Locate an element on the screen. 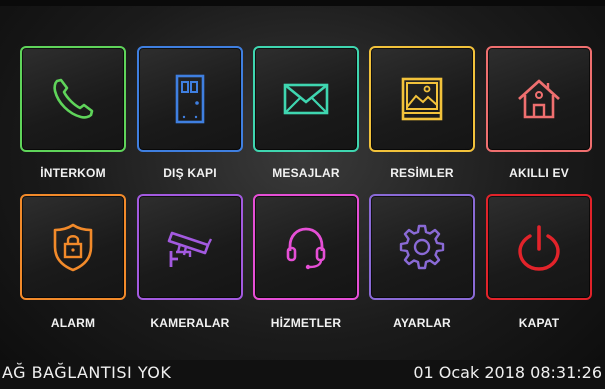 This screenshot has height=389, width=605. image-icon is located at coordinates (422, 99).